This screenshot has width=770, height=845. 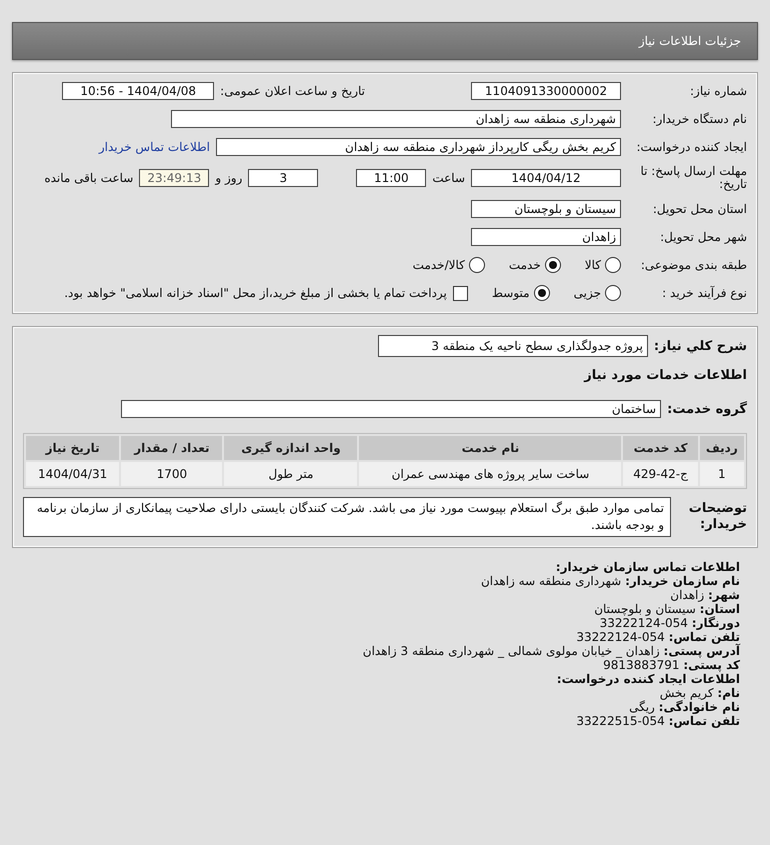 What do you see at coordinates (73, 474) in the screenshot?
I see `table-cell: 1404/04/31` at bounding box center [73, 474].